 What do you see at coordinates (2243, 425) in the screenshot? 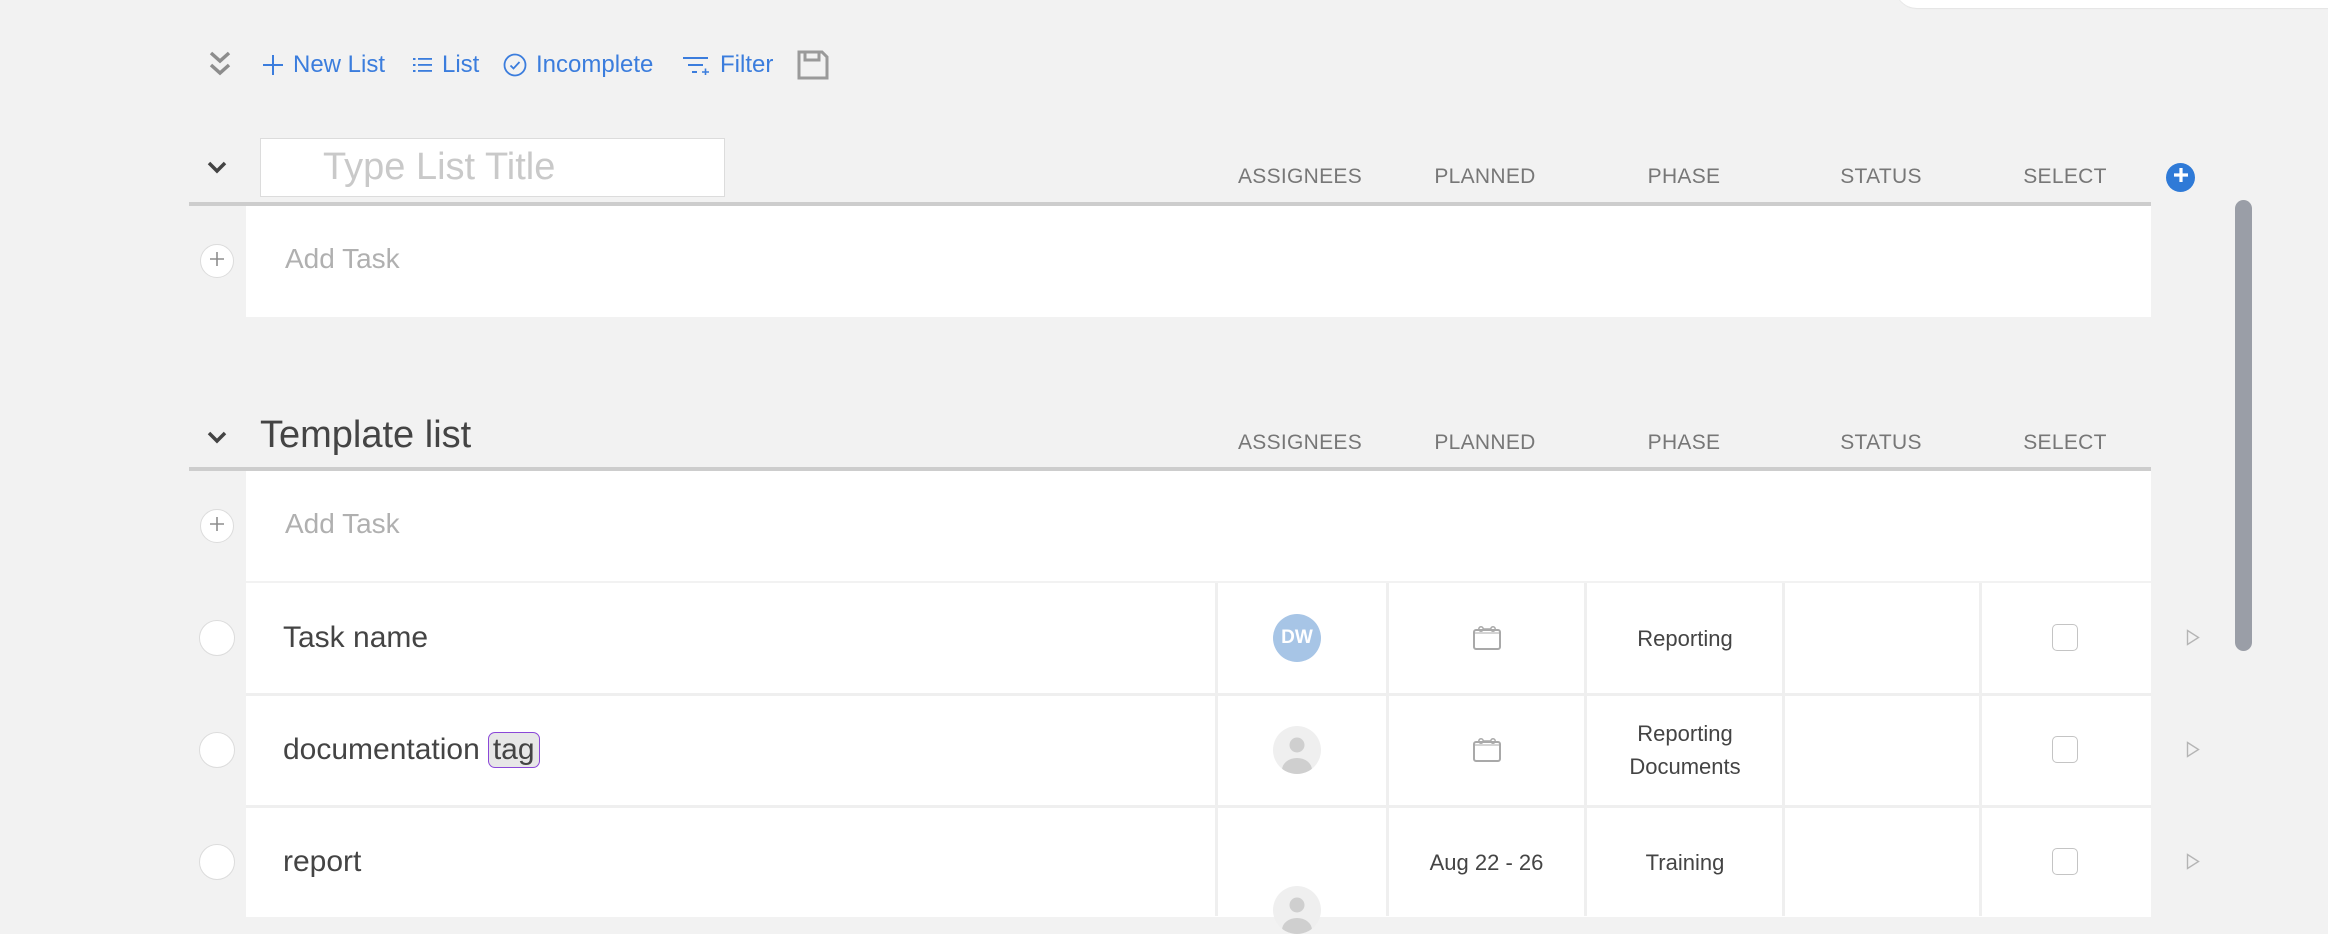
I see `vertical-scrollbar` at bounding box center [2243, 425].